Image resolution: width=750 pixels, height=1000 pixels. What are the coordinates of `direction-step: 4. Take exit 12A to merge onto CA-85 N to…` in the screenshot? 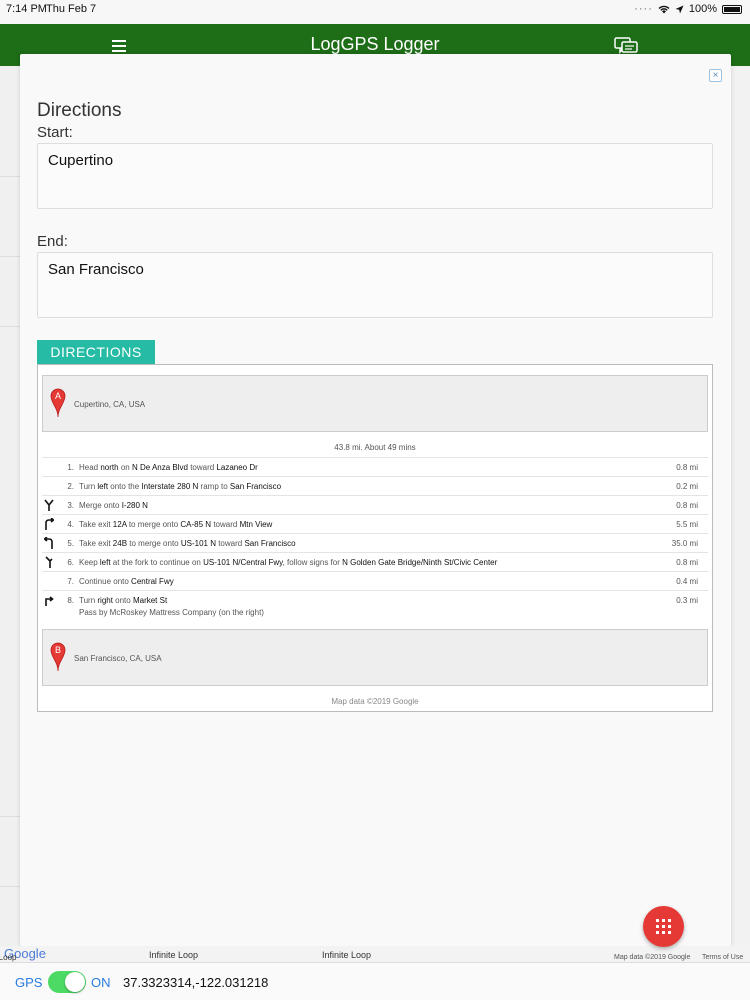 It's located at (375, 523).